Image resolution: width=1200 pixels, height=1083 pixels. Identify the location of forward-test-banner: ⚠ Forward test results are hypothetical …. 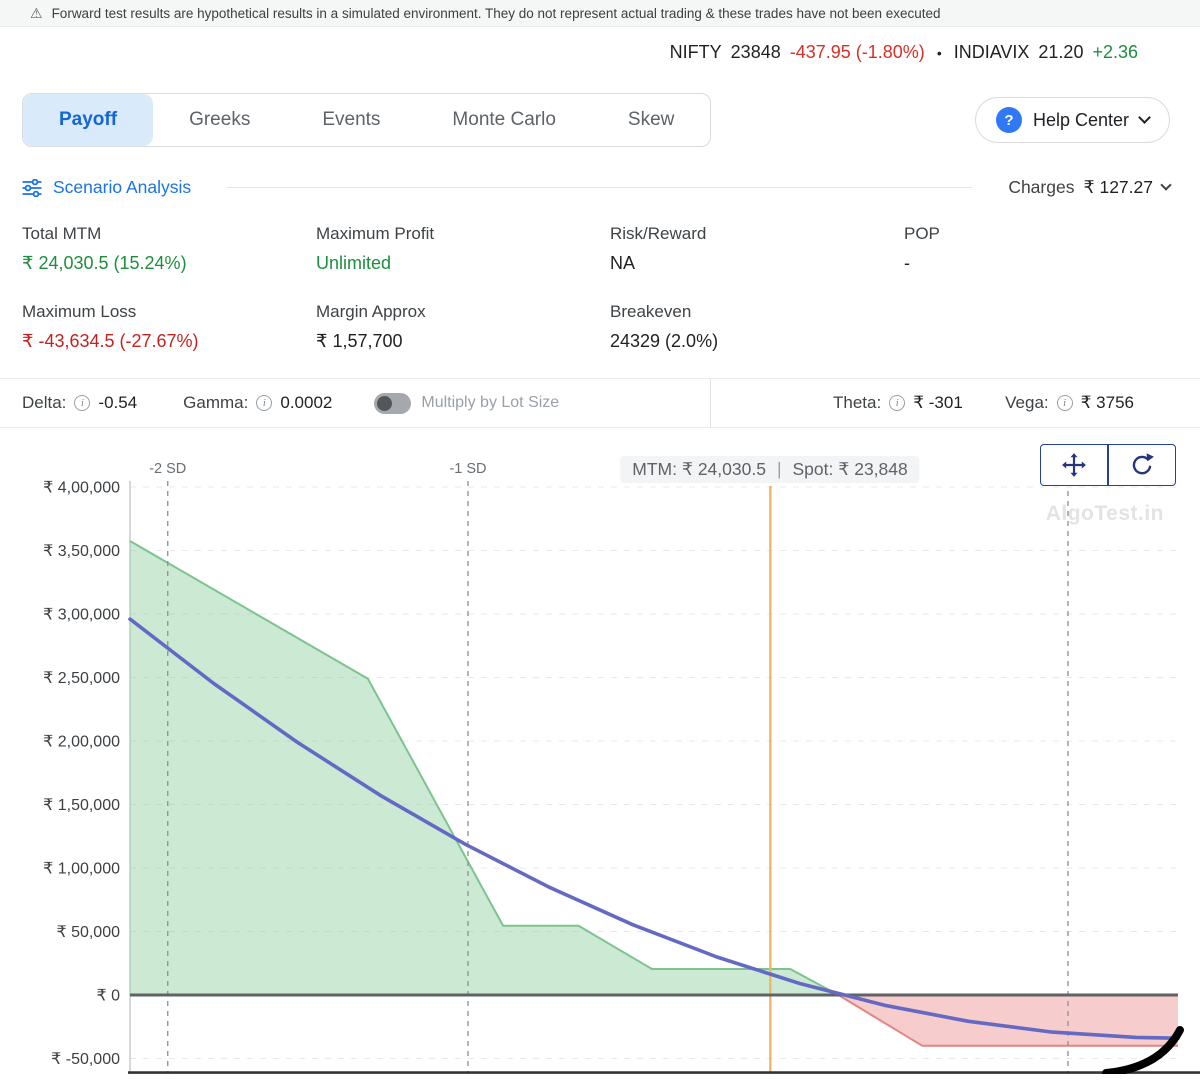
(600, 13).